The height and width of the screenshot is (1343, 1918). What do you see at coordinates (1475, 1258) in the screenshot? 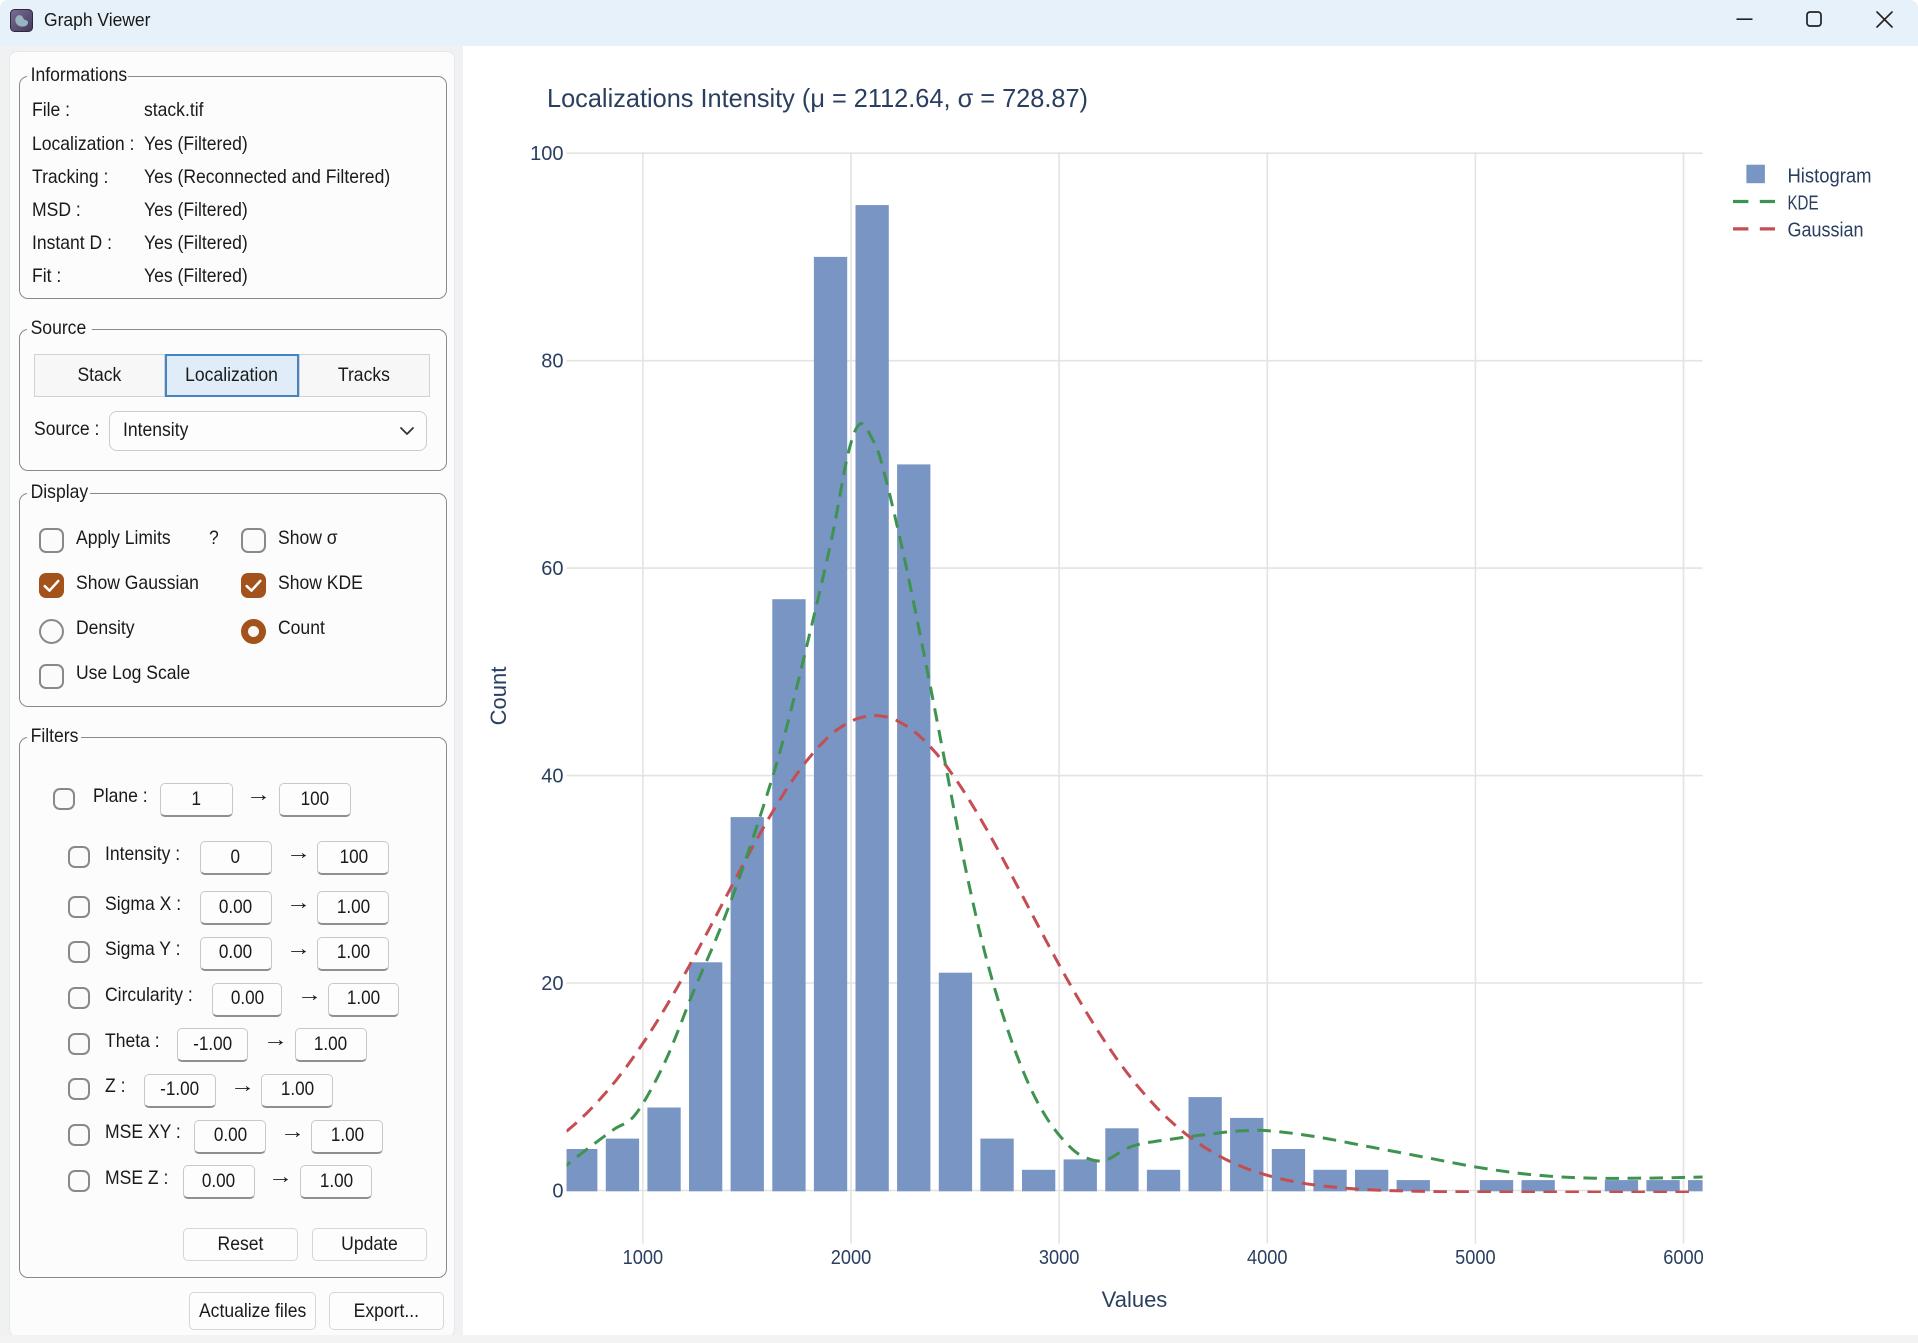
I see `svg-text: 5000` at bounding box center [1475, 1258].